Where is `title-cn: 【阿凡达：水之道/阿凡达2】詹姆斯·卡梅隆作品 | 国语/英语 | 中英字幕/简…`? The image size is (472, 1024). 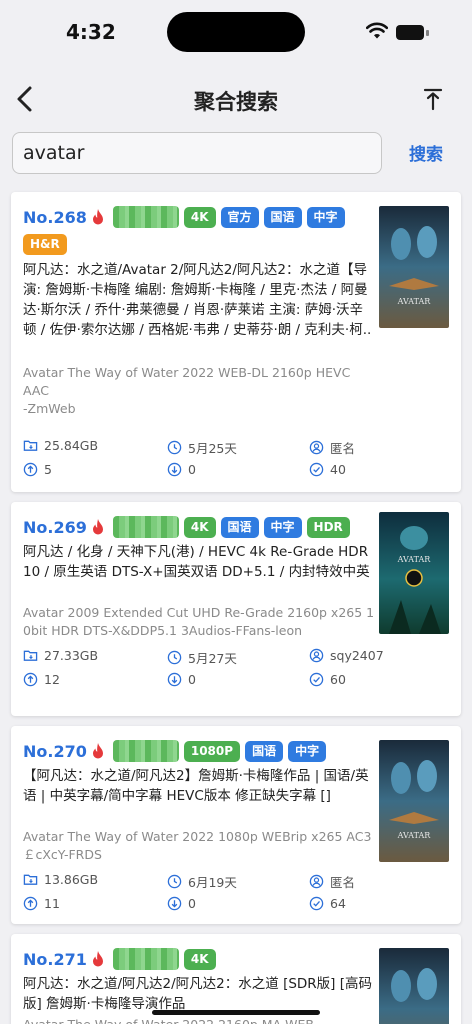 title-cn: 【阿凡达：水之道/阿凡达2】詹姆斯·卡梅隆作品 | 国语/英语 | 中英字幕/简… is located at coordinates (196, 786).